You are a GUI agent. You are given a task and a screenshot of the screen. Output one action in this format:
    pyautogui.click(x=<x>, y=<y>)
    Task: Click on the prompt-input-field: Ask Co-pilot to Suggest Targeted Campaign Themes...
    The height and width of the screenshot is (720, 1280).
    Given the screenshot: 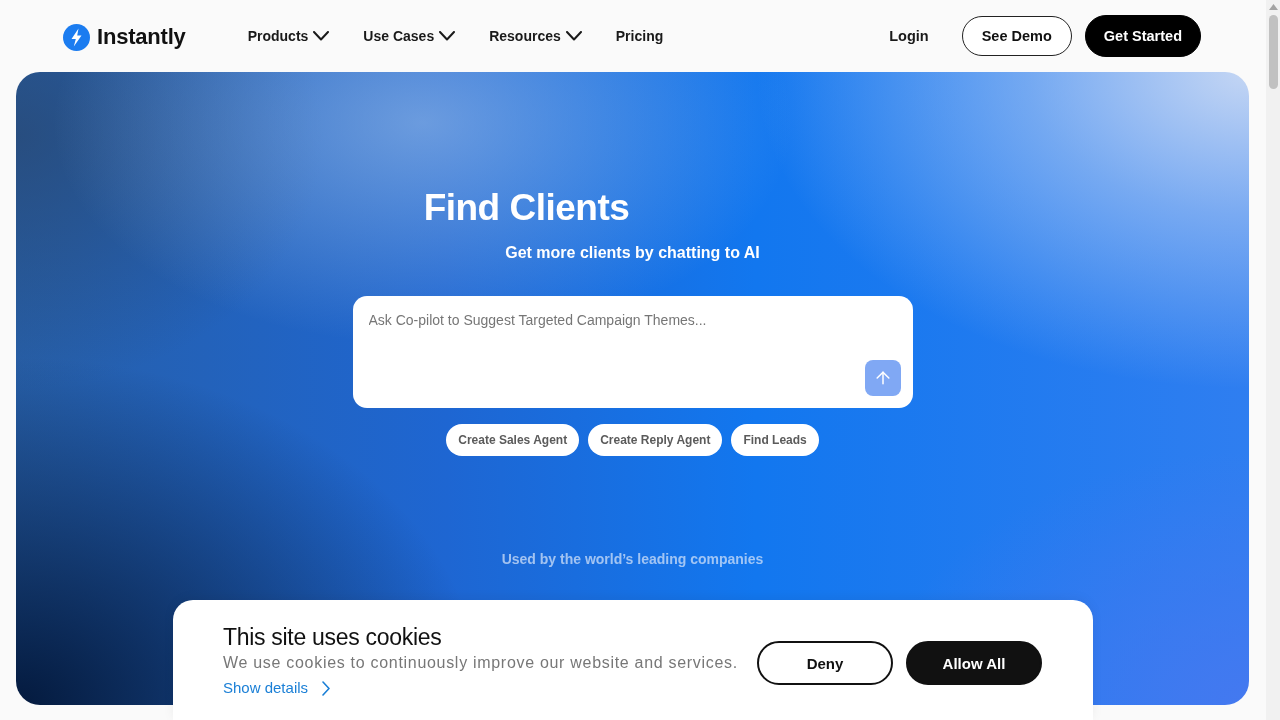 What is the action you would take?
    pyautogui.click(x=608, y=321)
    